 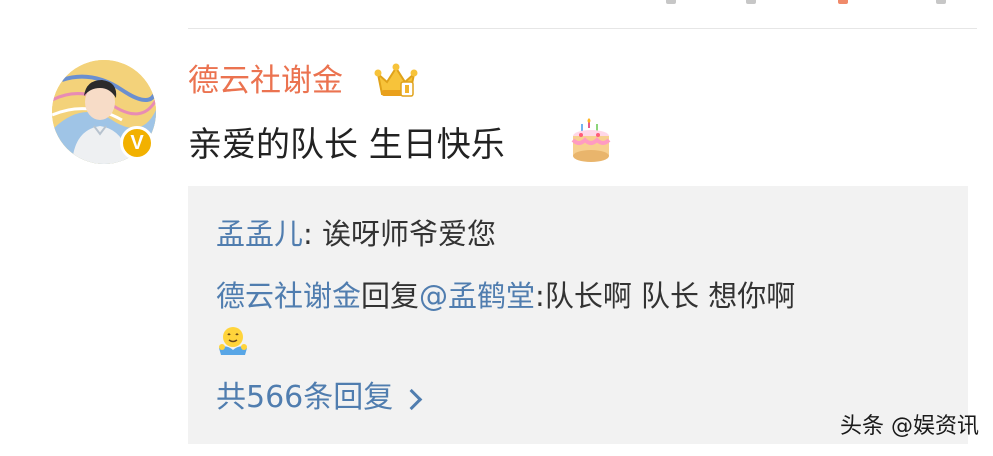 I want to click on reply-verb: 回复, so click(x=390, y=296).